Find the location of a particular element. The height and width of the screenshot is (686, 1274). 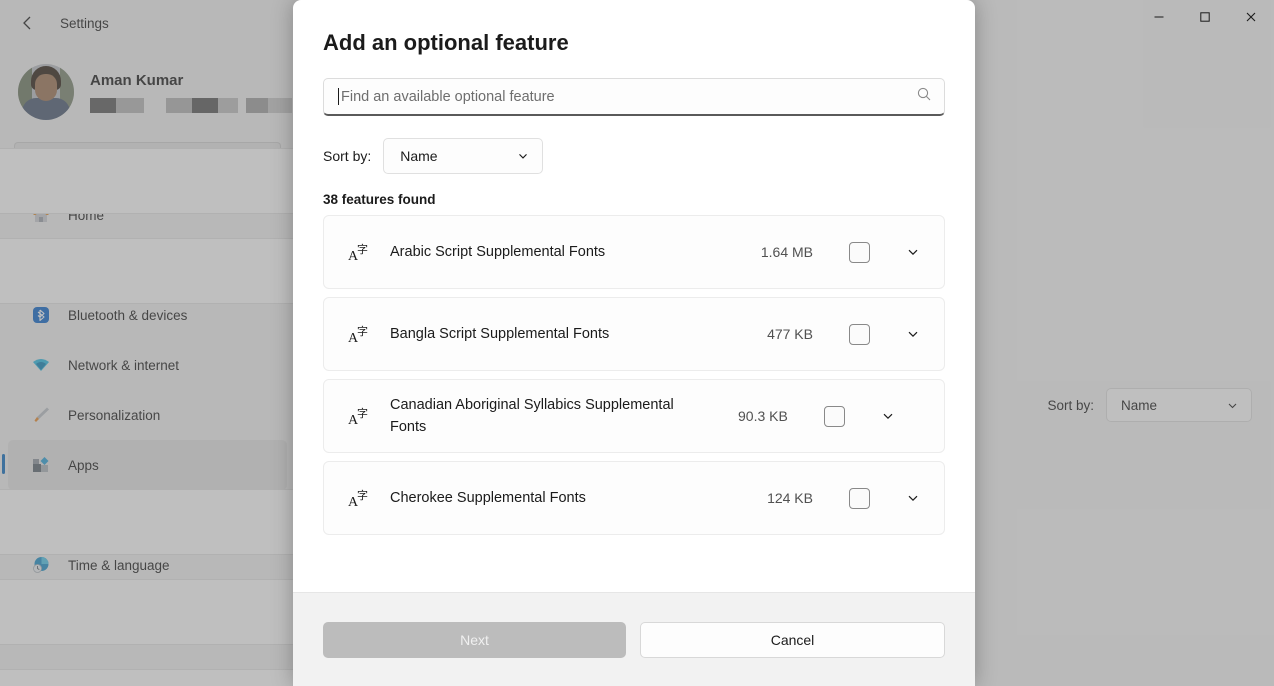

profile-name: Aman Kumar is located at coordinates (137, 80).